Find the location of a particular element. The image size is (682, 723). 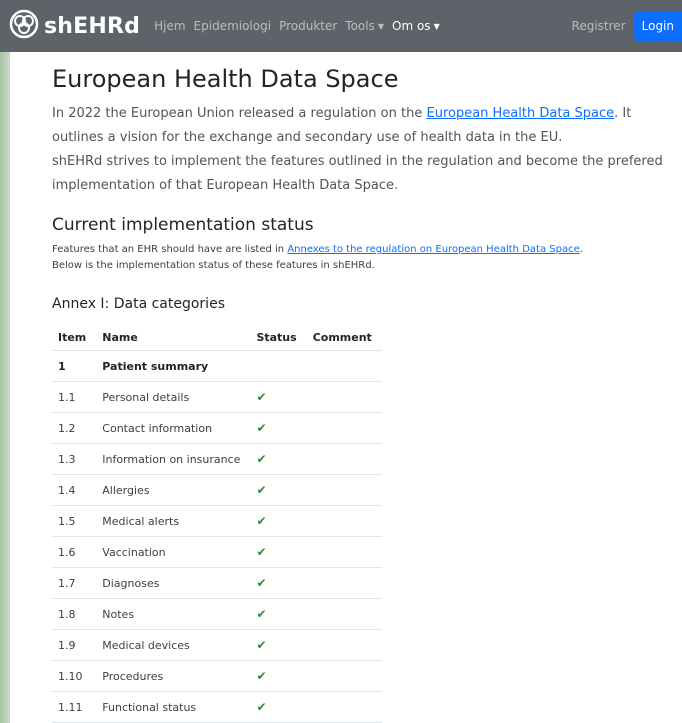

status-check-icon is located at coordinates (278, 366).